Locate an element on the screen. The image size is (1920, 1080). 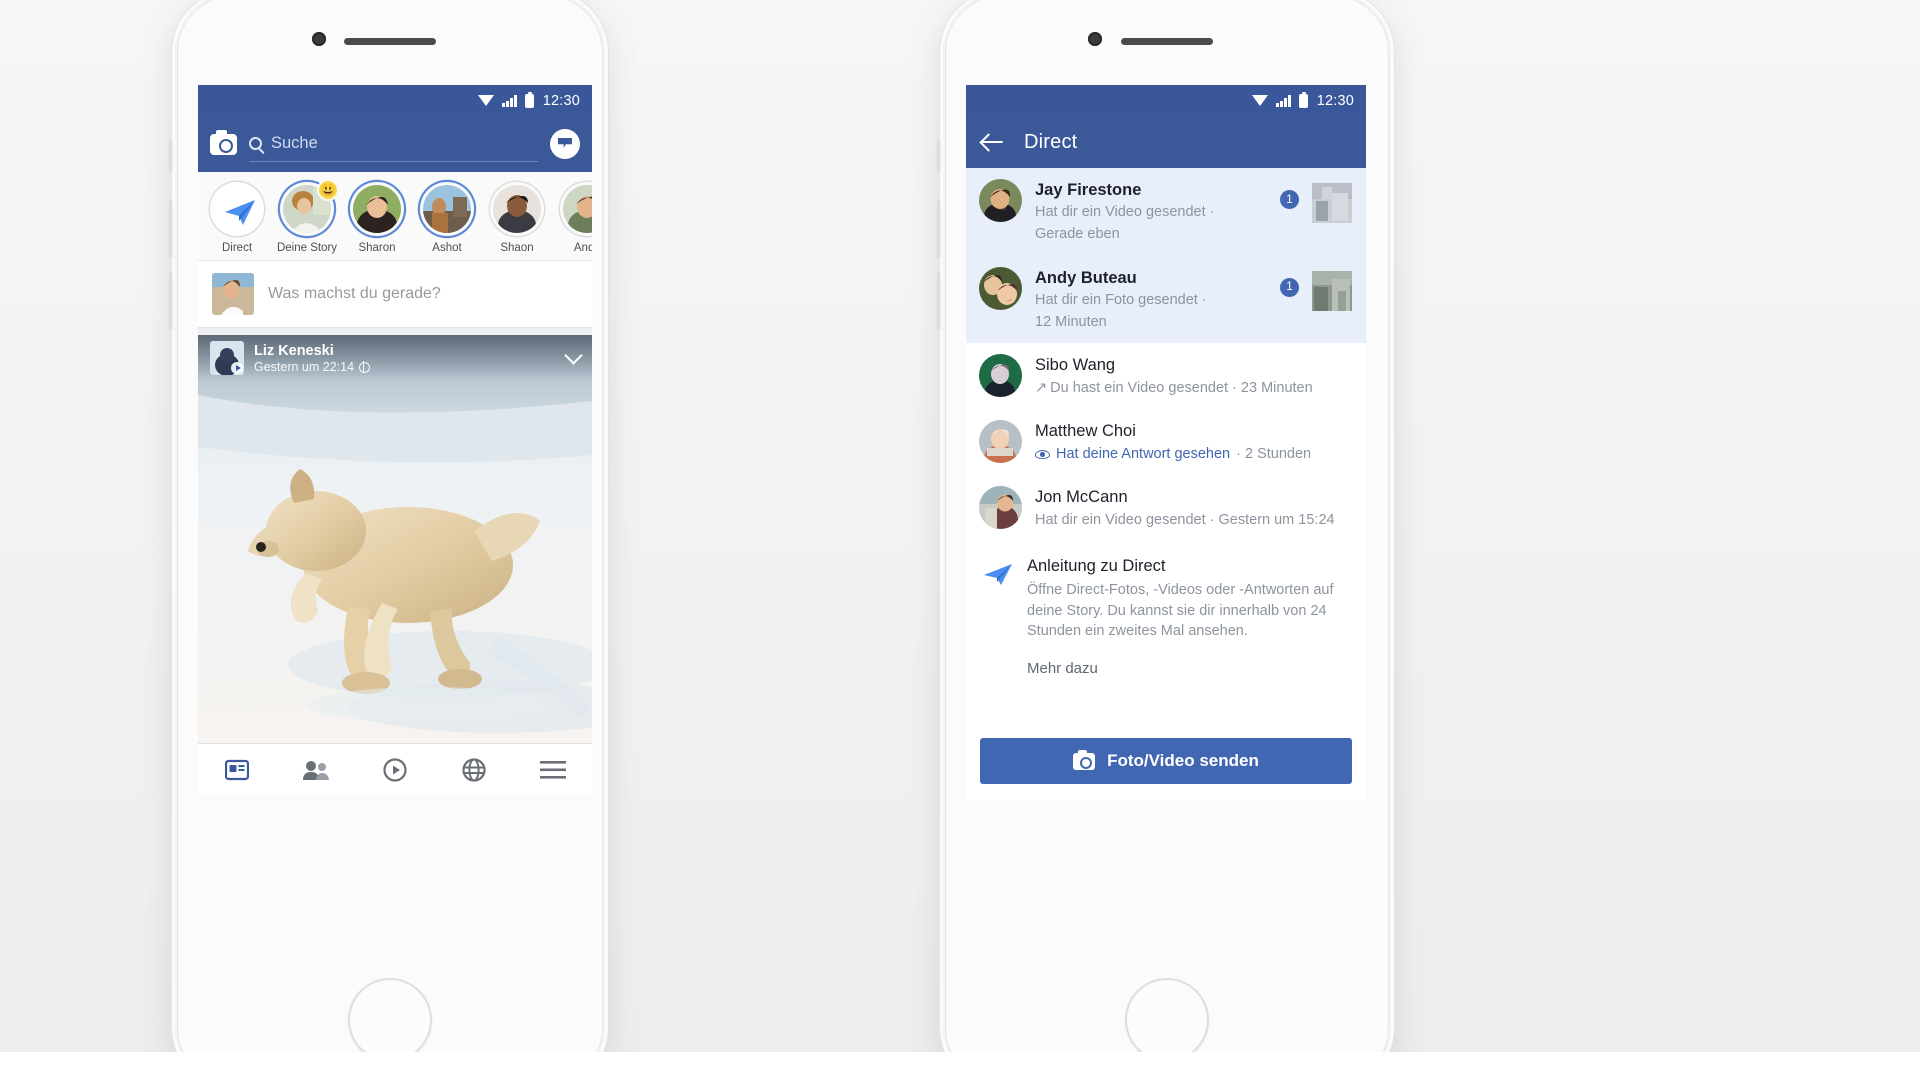
feed-post: Liz Keneski Gestern um 22:14 is located at coordinates (395, 548).